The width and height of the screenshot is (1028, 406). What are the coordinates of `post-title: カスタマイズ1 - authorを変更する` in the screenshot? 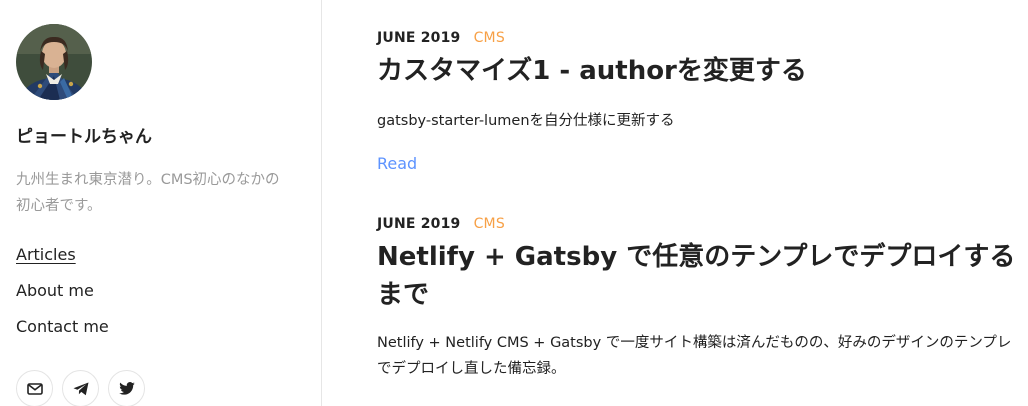 It's located at (697, 71).